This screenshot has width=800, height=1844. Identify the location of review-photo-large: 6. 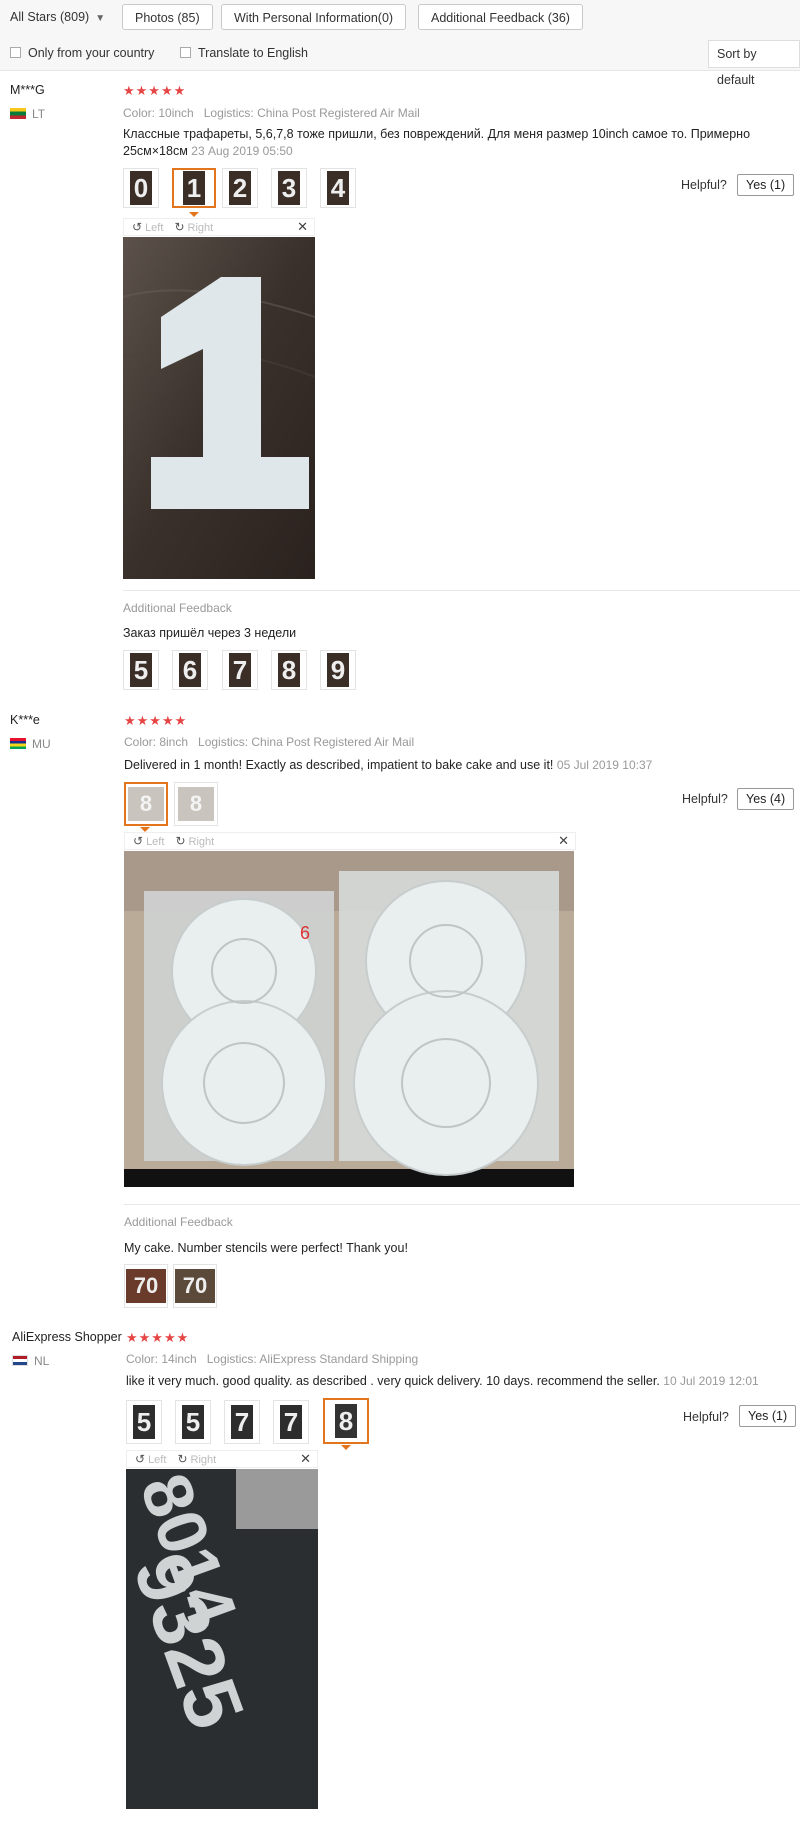
(349, 1019).